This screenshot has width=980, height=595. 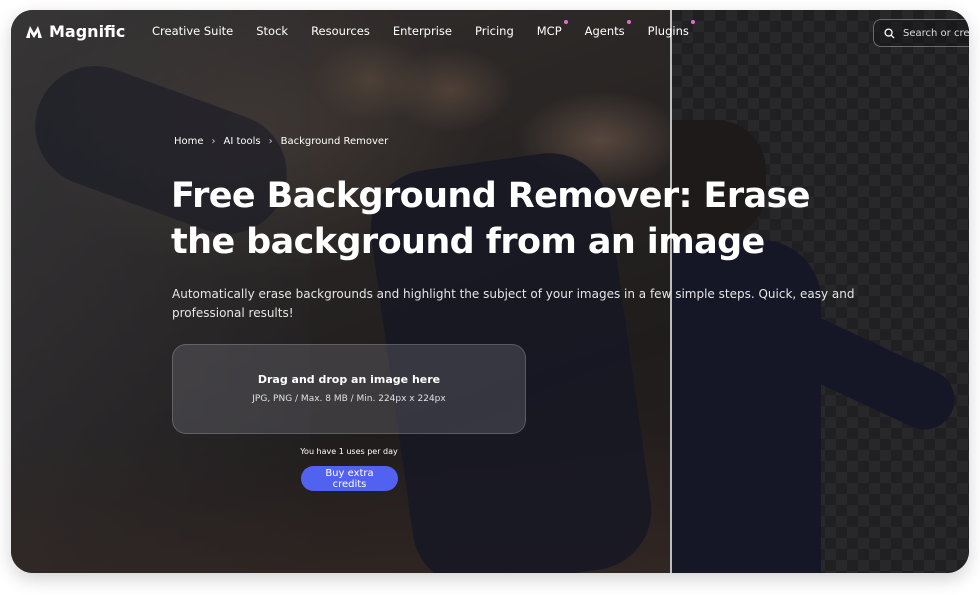 What do you see at coordinates (349, 478) in the screenshot?
I see `buy-credits-button: Buy extra credits` at bounding box center [349, 478].